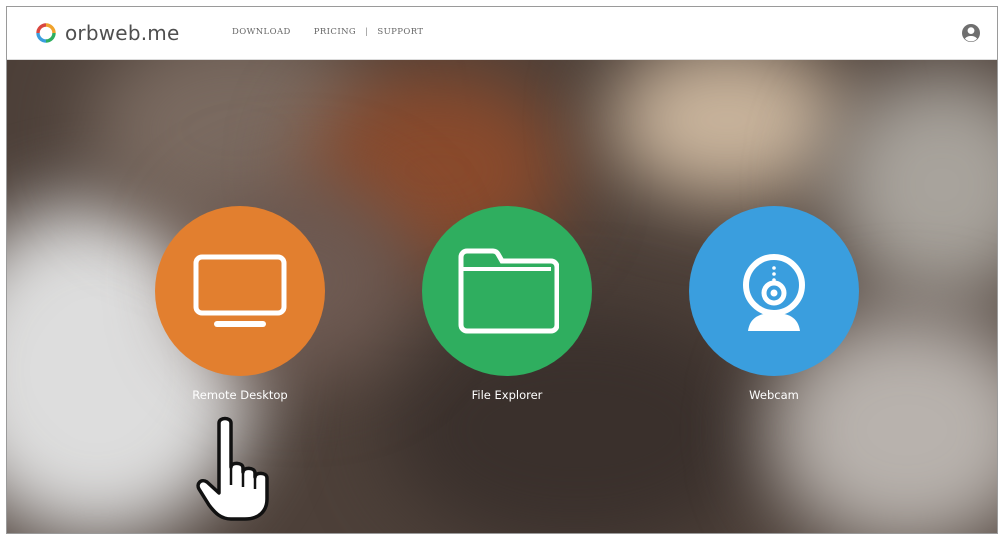 The height and width of the screenshot is (538, 1003). What do you see at coordinates (774, 395) in the screenshot?
I see `webcam-label: Webcam` at bounding box center [774, 395].